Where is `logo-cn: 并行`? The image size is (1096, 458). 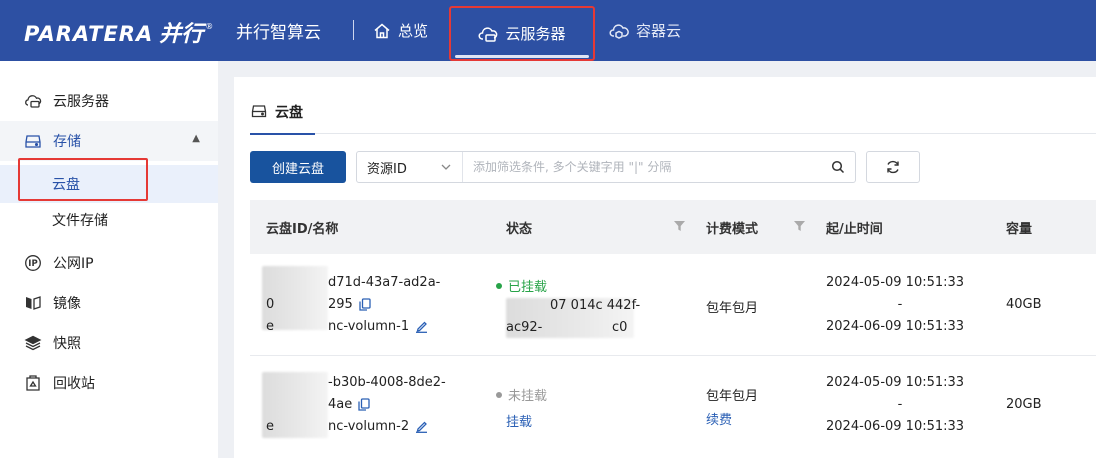 logo-cn: 并行 is located at coordinates (181, 34).